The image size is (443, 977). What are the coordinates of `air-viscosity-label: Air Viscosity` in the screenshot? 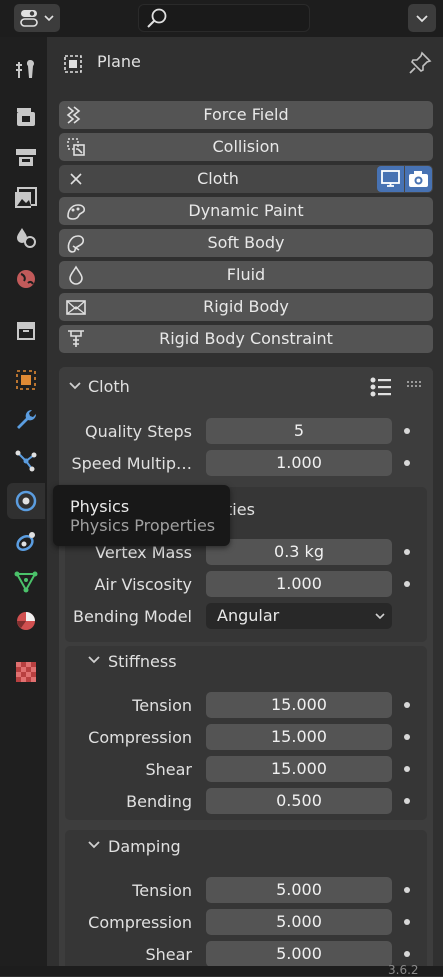 It's located at (143, 584).